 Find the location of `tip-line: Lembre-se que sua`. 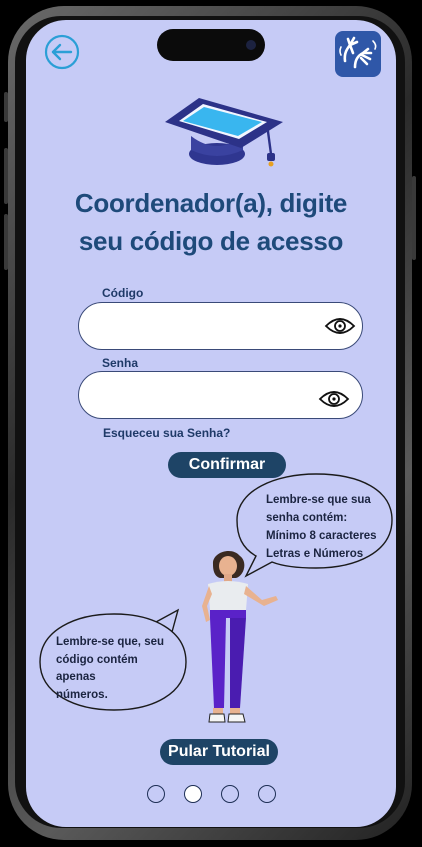

tip-line: Lembre-se que sua is located at coordinates (318, 500).